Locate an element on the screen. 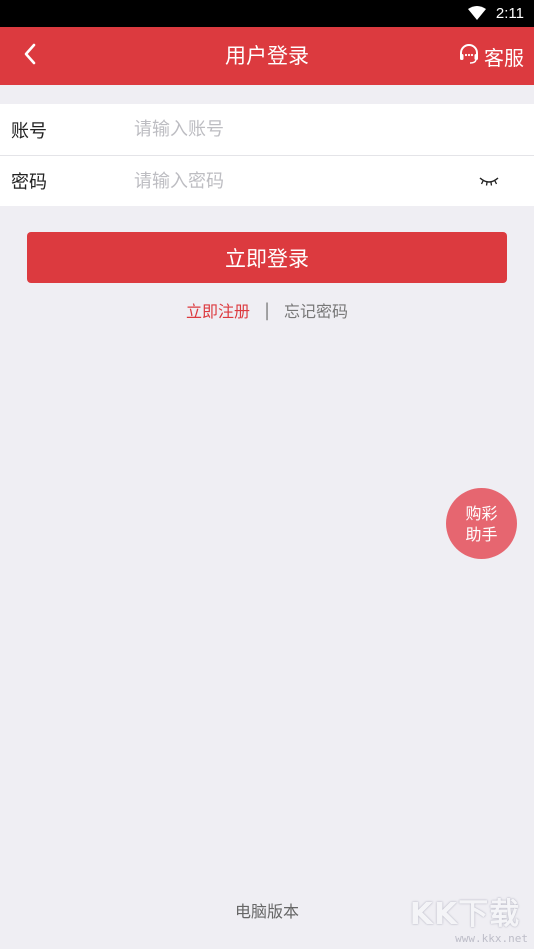  headset-icon is located at coordinates (469, 56).